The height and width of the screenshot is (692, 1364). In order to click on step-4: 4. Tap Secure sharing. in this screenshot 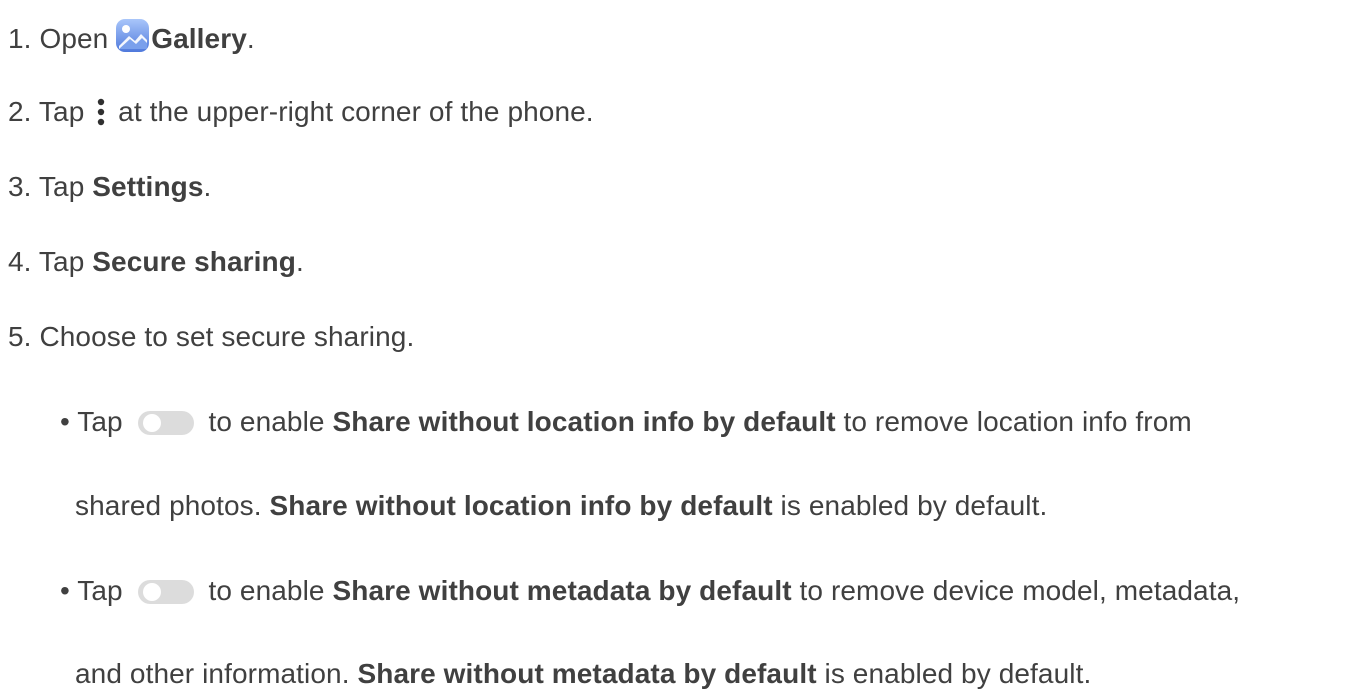, I will do `click(156, 261)`.